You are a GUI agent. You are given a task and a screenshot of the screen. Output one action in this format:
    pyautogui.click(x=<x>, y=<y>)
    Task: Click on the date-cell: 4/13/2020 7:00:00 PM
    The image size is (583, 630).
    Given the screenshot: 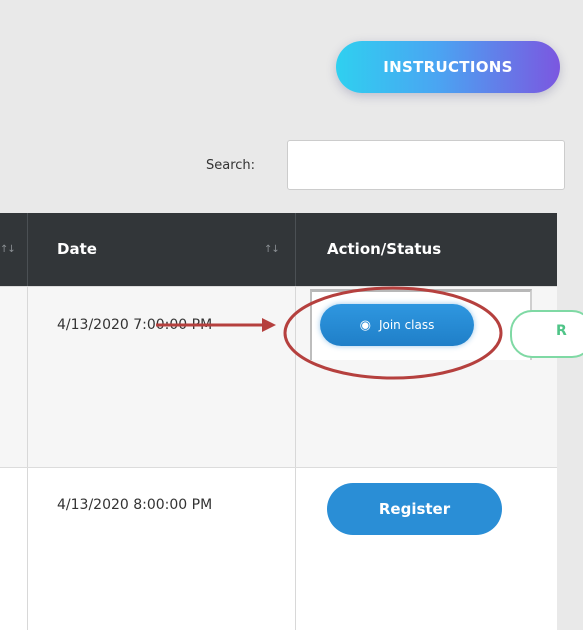 What is the action you would take?
    pyautogui.click(x=135, y=325)
    